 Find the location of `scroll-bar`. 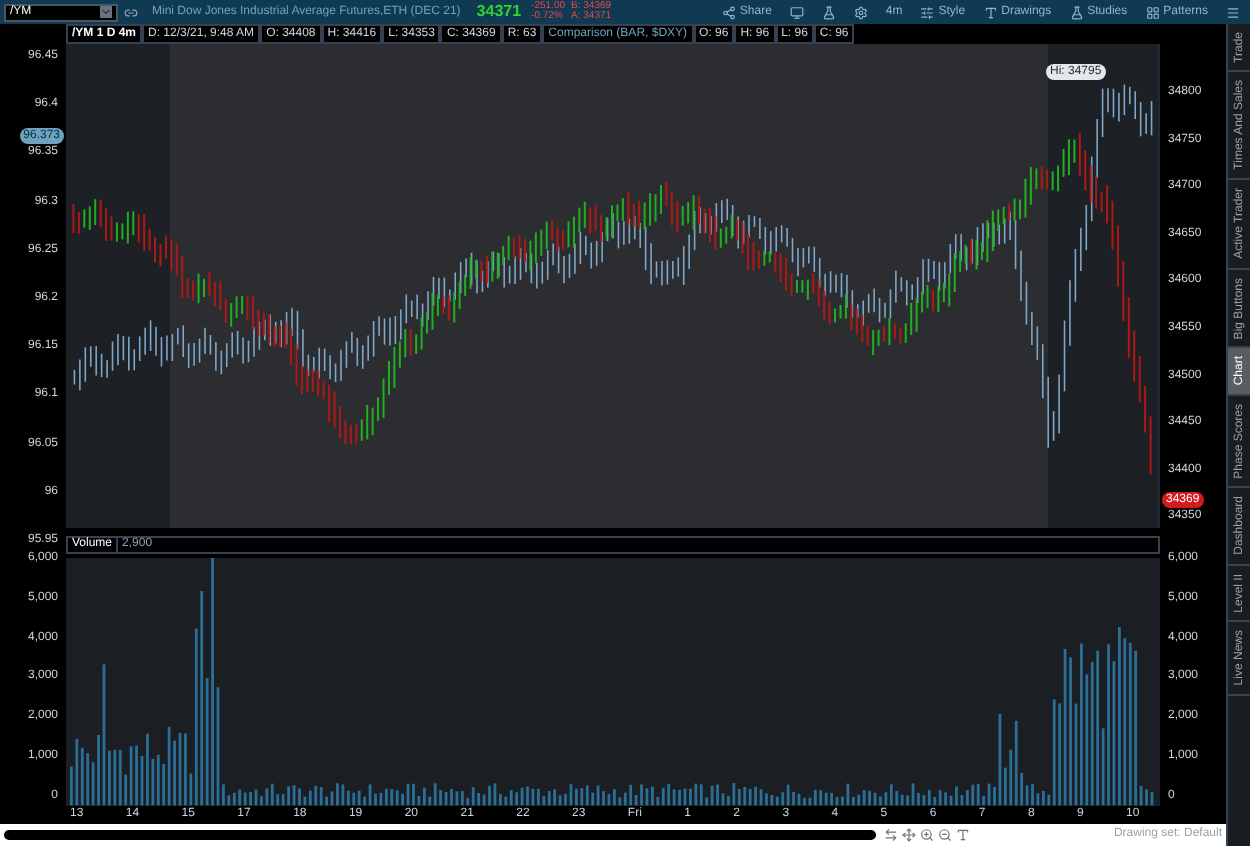

scroll-bar is located at coordinates (440, 835).